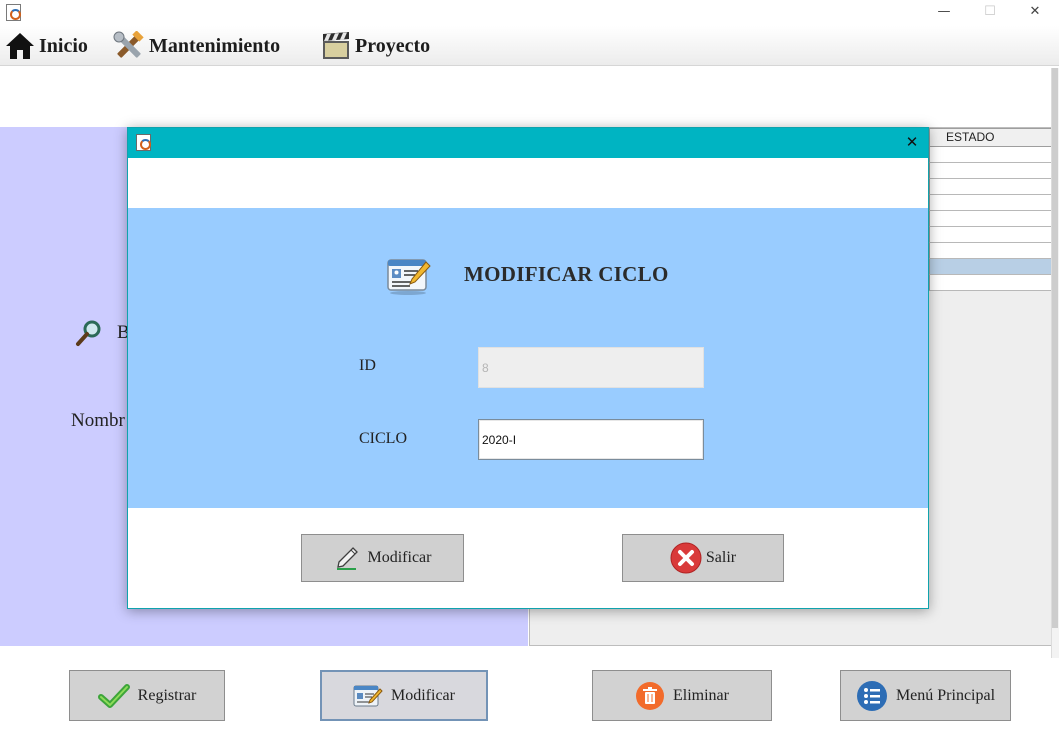  I want to click on main-menu-button: Menú Principal, so click(925, 695).